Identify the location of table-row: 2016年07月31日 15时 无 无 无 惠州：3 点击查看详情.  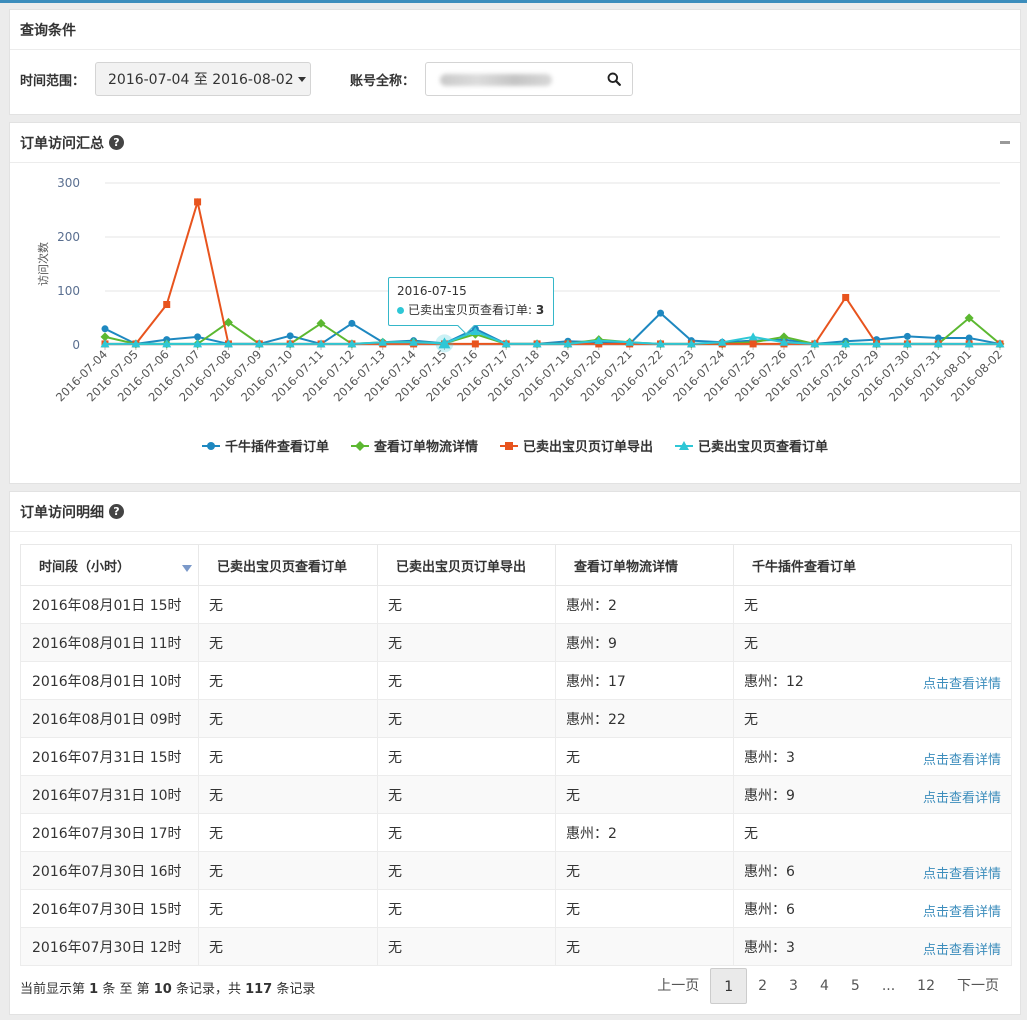
(516, 756).